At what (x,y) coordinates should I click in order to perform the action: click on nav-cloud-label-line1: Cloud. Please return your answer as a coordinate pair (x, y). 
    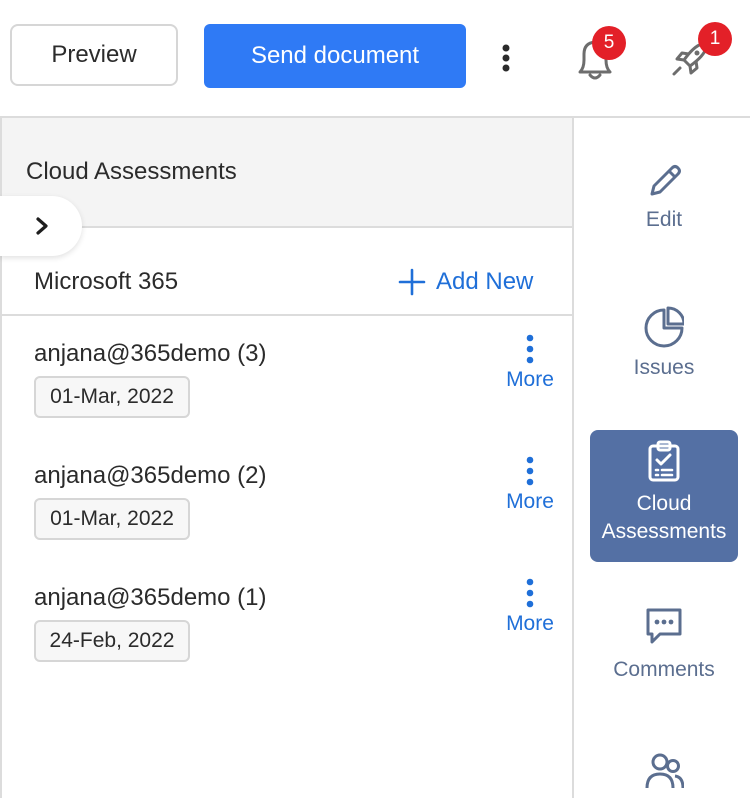
    Looking at the image, I should click on (664, 503).